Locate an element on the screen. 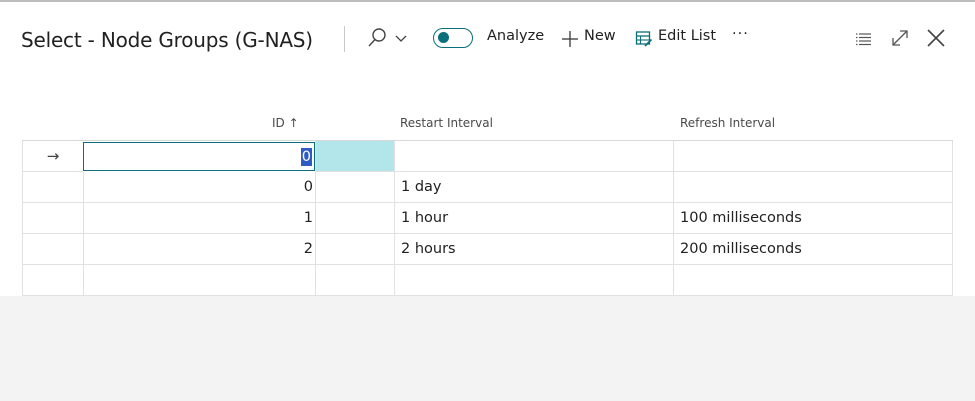  edit-list-button: Edit List is located at coordinates (676, 39).